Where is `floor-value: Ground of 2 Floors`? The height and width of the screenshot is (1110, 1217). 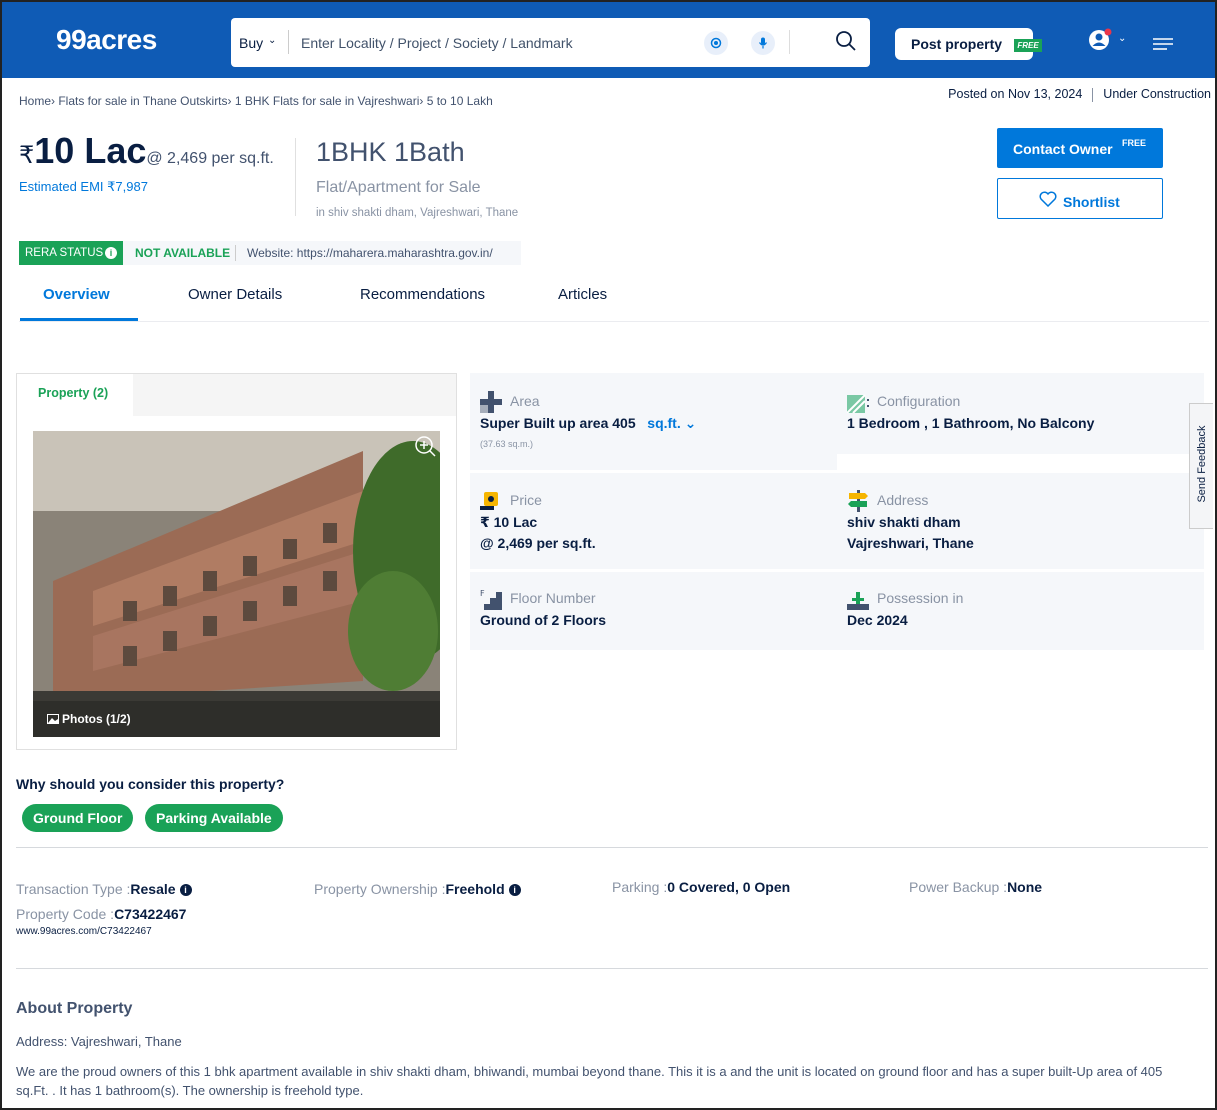 floor-value: Ground of 2 Floors is located at coordinates (543, 620).